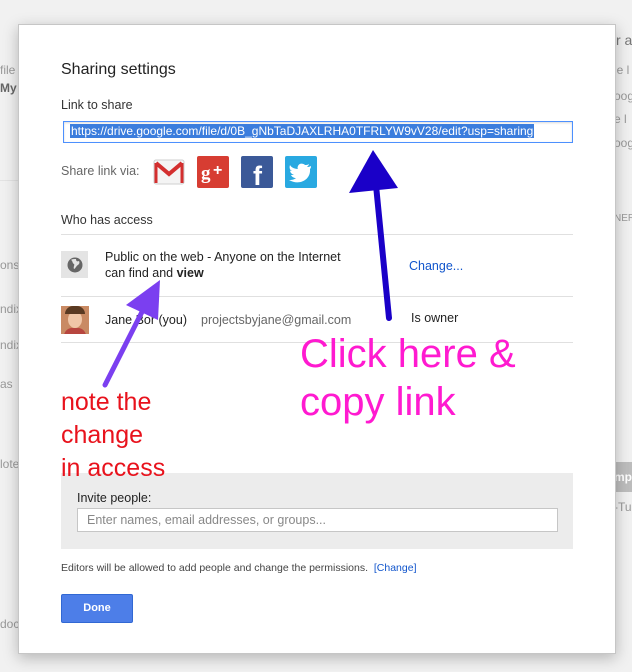 The width and height of the screenshot is (632, 672). Describe the element at coordinates (373, 235) in the screenshot. I see `blue-arrow` at that location.